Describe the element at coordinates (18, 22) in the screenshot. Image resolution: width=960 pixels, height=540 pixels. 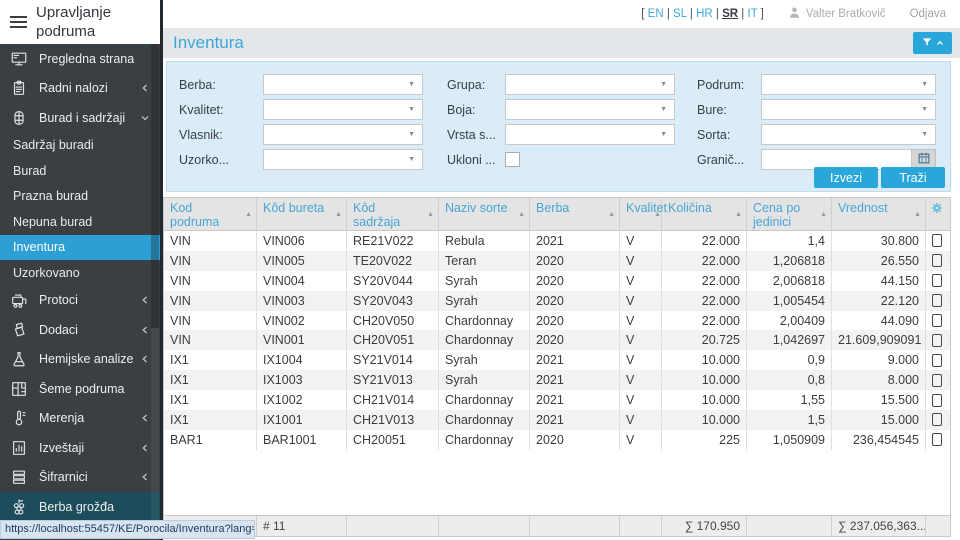
I see `menu-icon` at that location.